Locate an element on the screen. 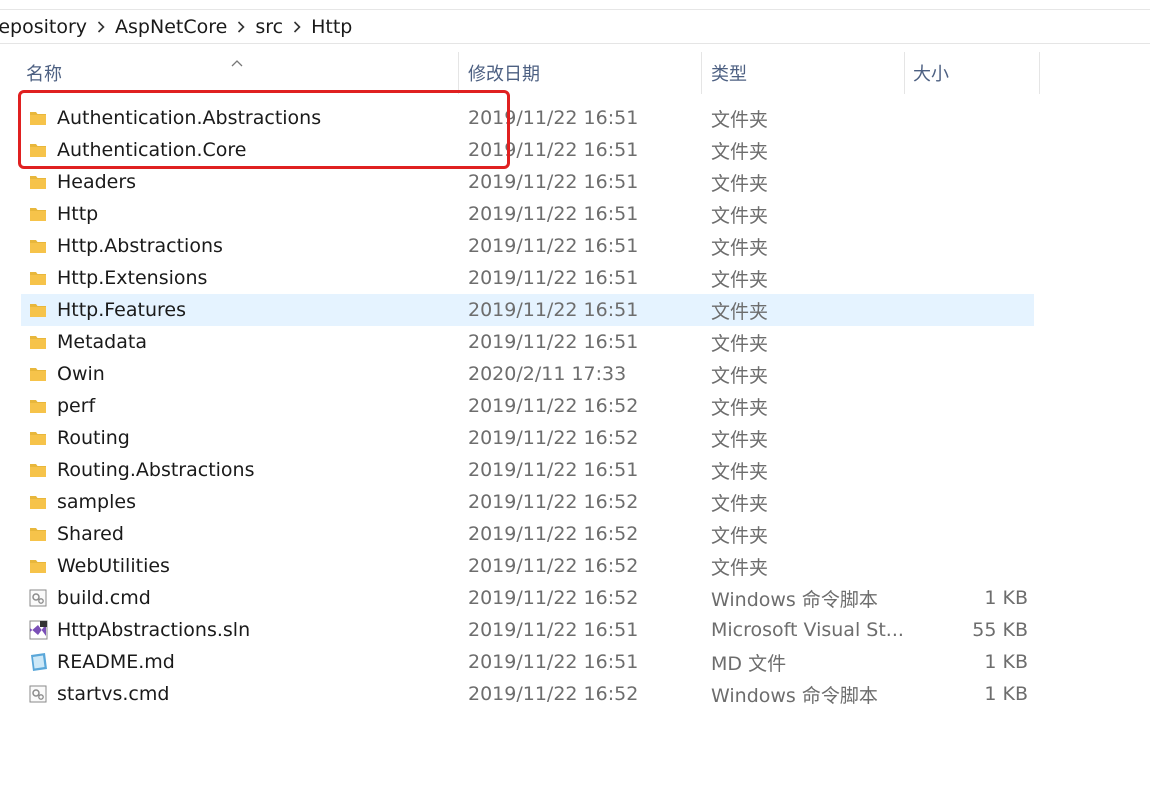 The width and height of the screenshot is (1150, 787). file-row: Shared 2019/11/22 16:52 文件夹 is located at coordinates (527, 534).